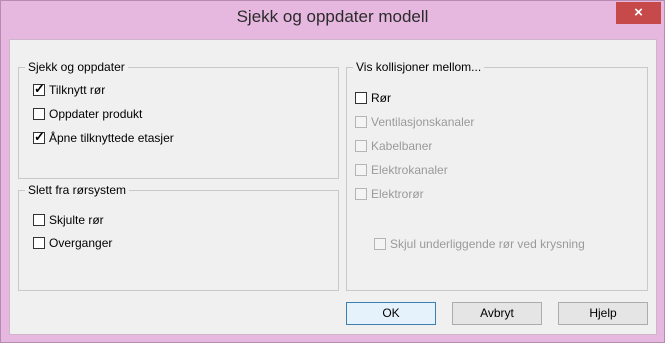  Describe the element at coordinates (603, 313) in the screenshot. I see `help-button: Hjelp` at that location.